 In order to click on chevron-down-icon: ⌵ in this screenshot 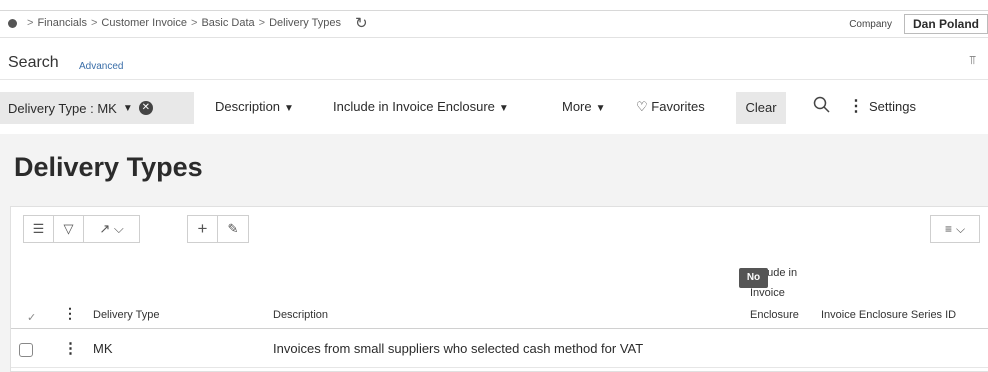, I will do `click(960, 228)`.